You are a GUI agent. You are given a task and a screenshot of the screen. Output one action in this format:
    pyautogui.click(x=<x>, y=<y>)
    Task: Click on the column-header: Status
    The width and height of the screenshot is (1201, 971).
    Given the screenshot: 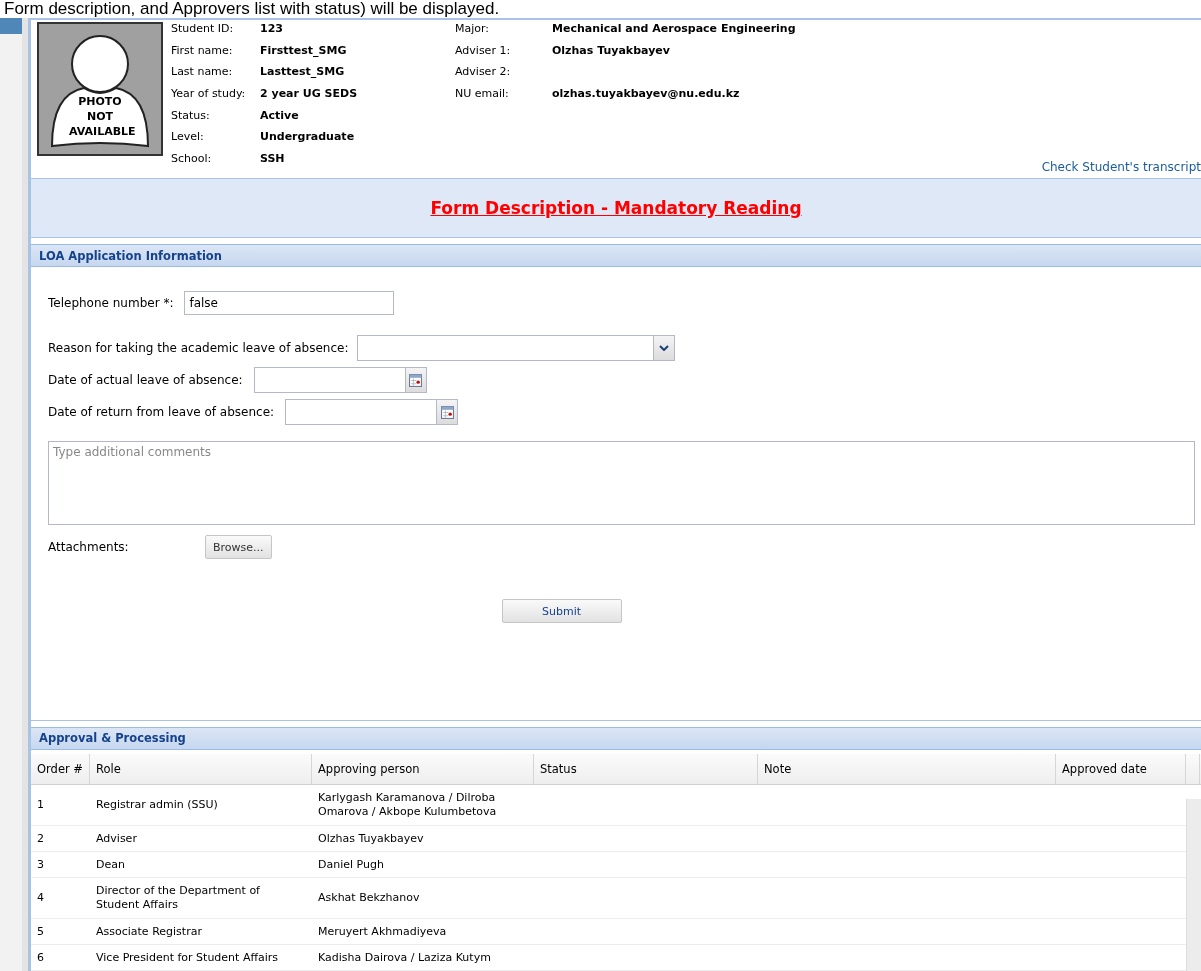 What is the action you would take?
    pyautogui.click(x=646, y=769)
    